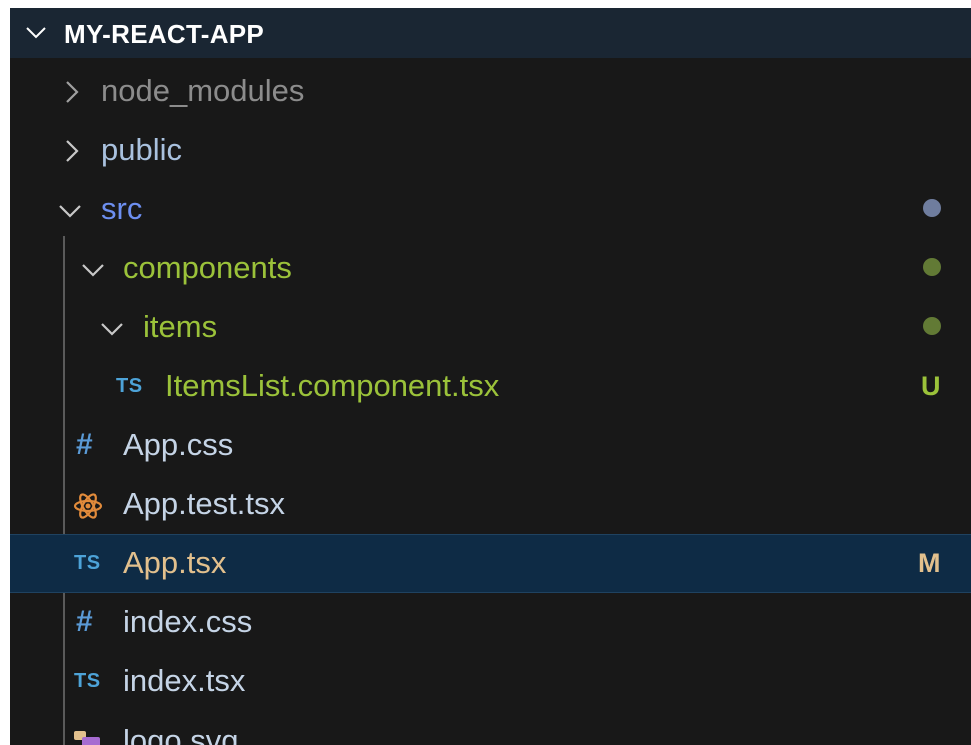 The width and height of the screenshot is (971, 745). What do you see at coordinates (490, 563) in the screenshot?
I see `tree-item-app-tsx: TS App.tsx M` at bounding box center [490, 563].